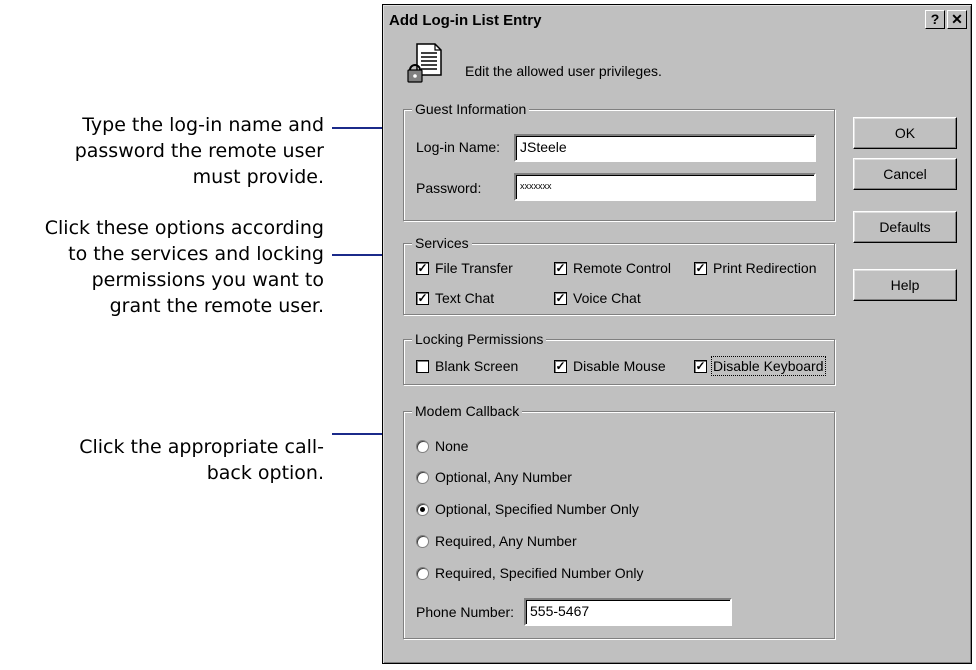 The image size is (976, 670). Describe the element at coordinates (905, 133) in the screenshot. I see `ok-button: OK` at that location.